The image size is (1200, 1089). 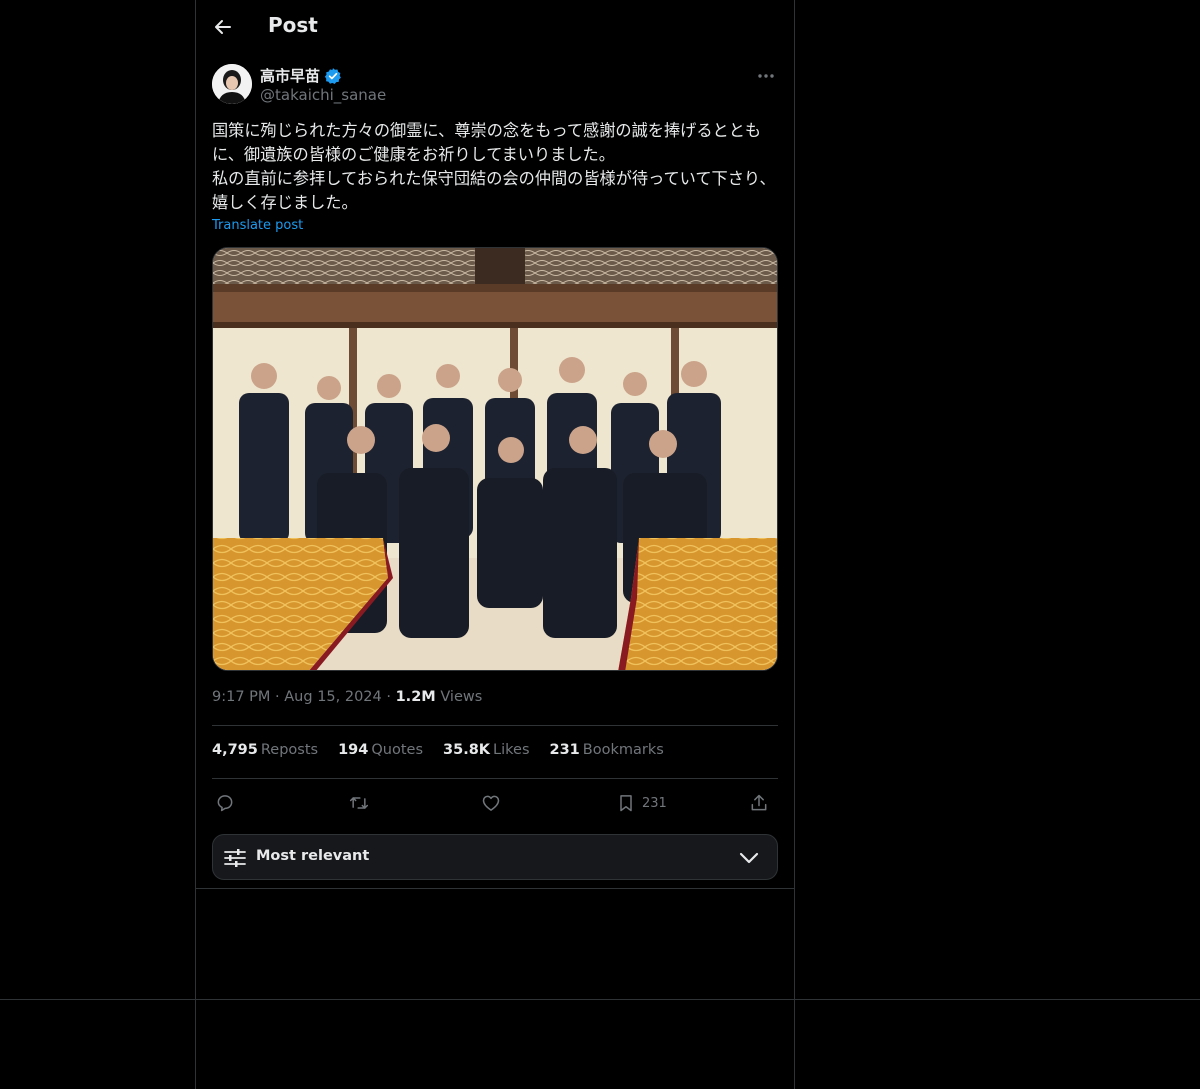 What do you see at coordinates (467, 750) in the screenshot?
I see `likes-count: 35.8K` at bounding box center [467, 750].